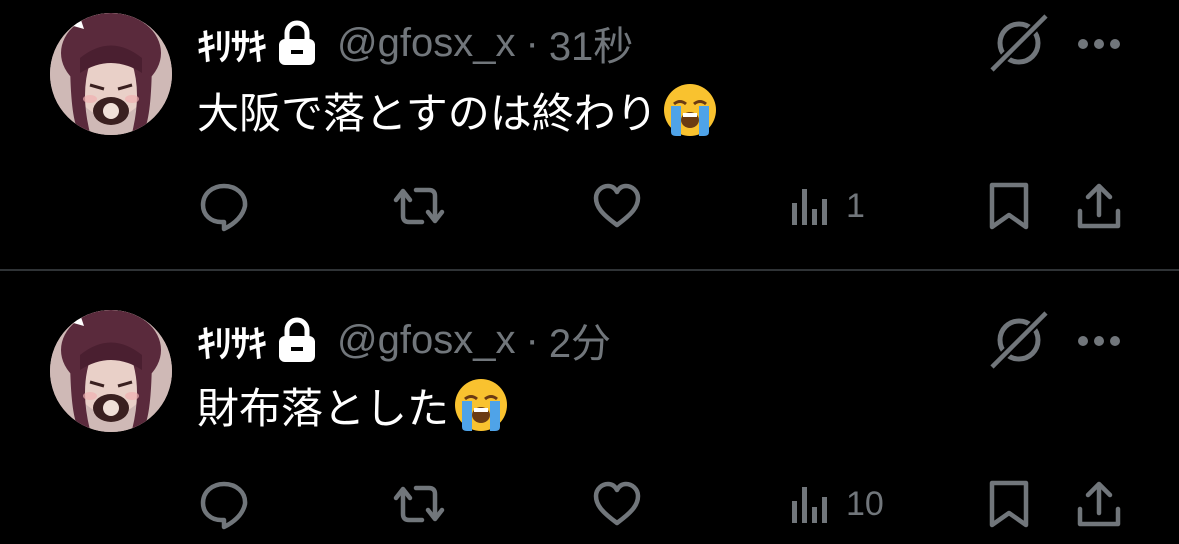 This screenshot has height=544, width=1179. Describe the element at coordinates (837, 504) in the screenshot. I see `views-button: 10` at that location.